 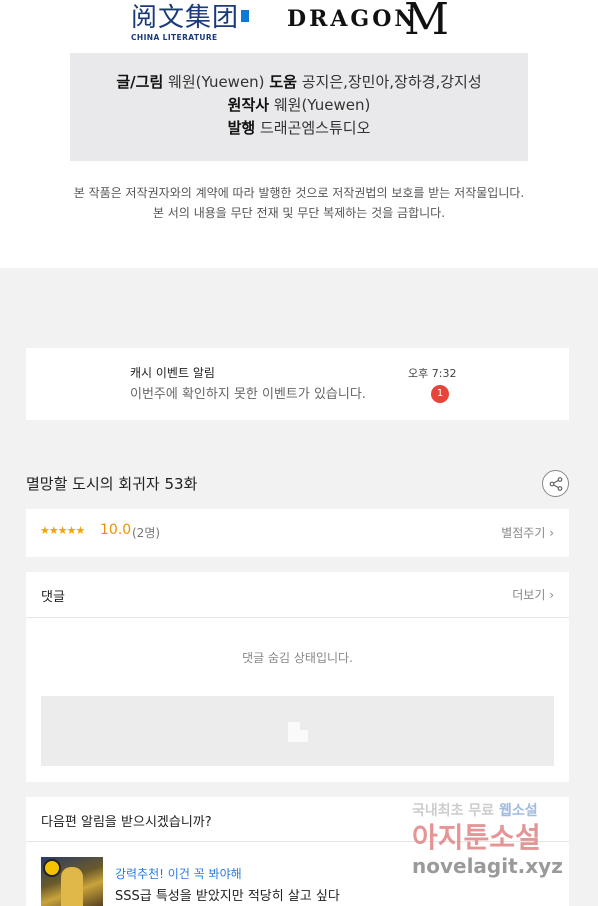 I want to click on credit-value-publisher: 드래곤엠스튜디오, so click(x=315, y=128).